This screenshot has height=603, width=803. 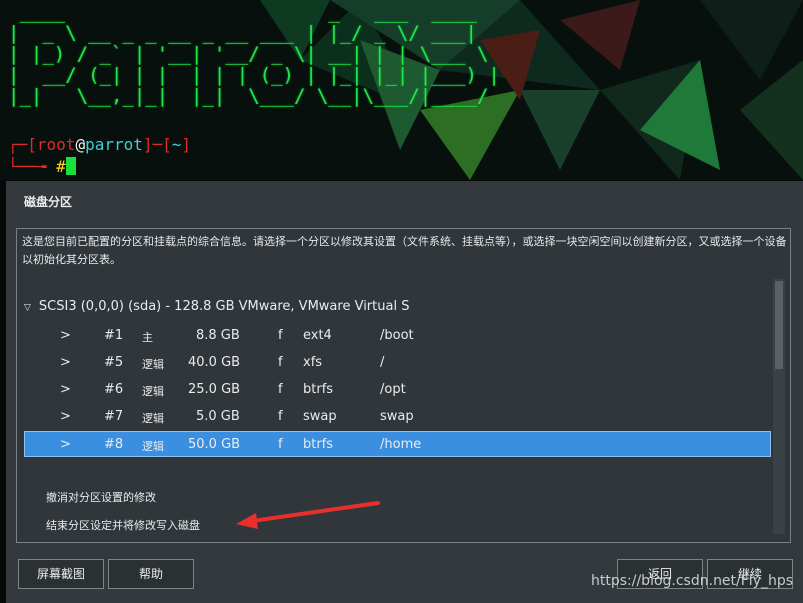 I want to click on partition-row: > #5 逻辑 40.0 GB f xfs /, so click(x=397, y=363).